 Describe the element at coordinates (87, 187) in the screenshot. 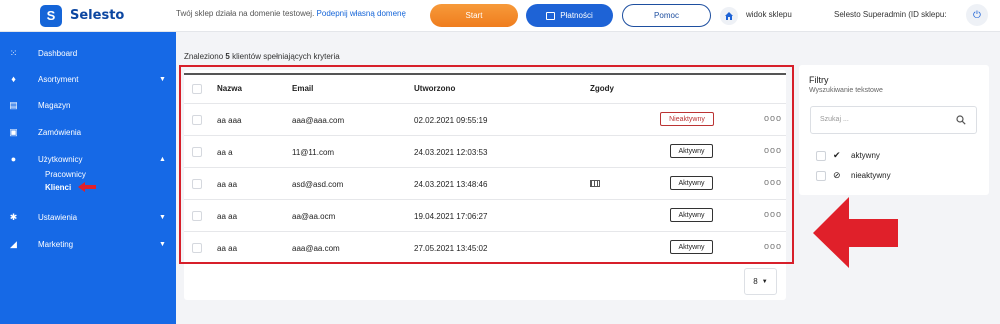

I see `annotation-arrow-small` at that location.